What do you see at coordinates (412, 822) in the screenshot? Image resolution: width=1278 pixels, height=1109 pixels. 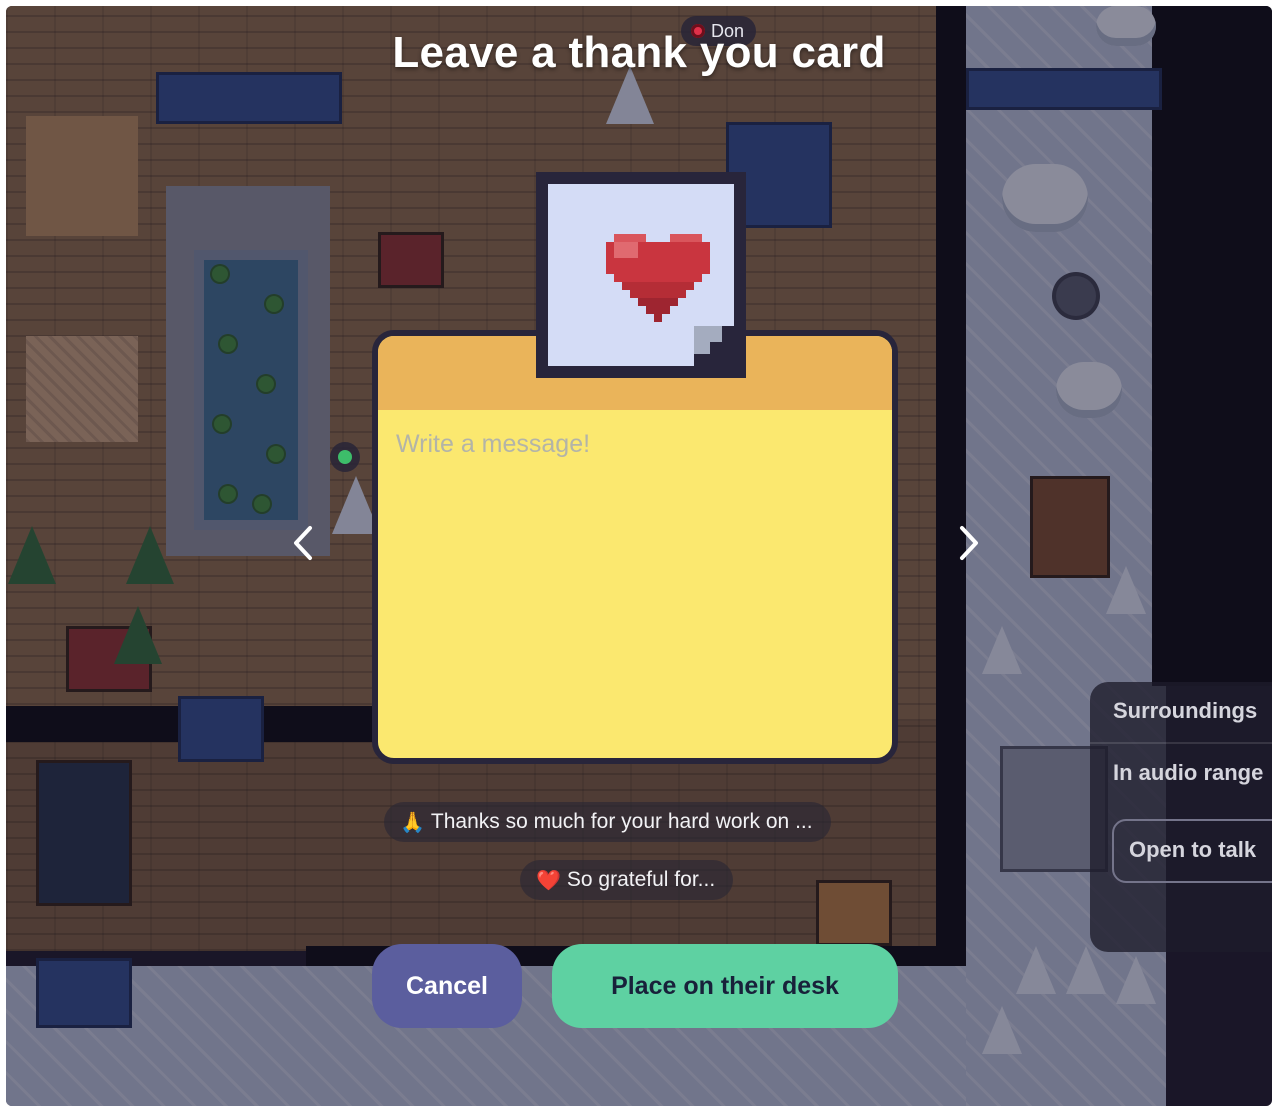 I see `pray-icon: 🙏` at bounding box center [412, 822].